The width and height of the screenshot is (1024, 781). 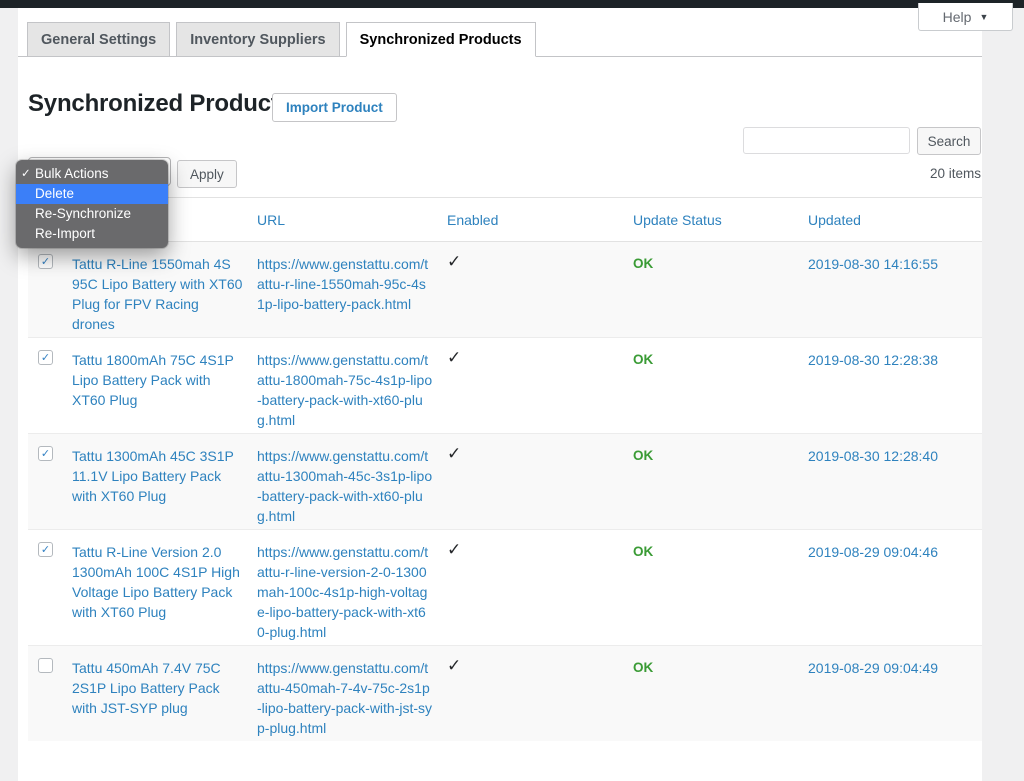 I want to click on updated-cell: 2019-08-30 14:16:55, so click(x=895, y=288).